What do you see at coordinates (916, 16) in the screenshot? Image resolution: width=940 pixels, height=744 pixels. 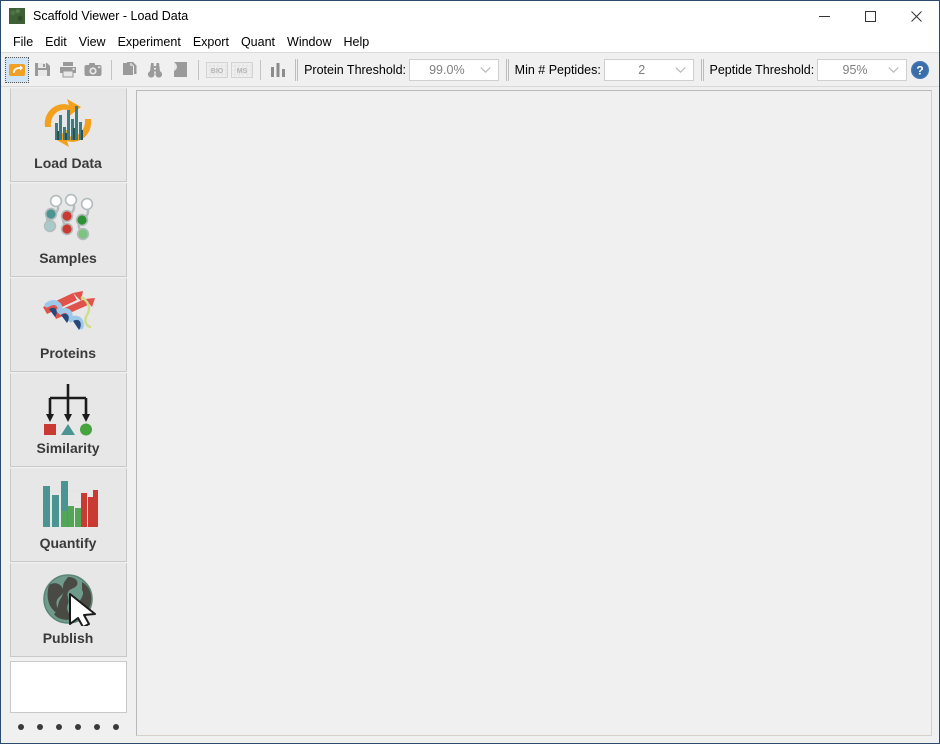 I see `close-button` at bounding box center [916, 16].